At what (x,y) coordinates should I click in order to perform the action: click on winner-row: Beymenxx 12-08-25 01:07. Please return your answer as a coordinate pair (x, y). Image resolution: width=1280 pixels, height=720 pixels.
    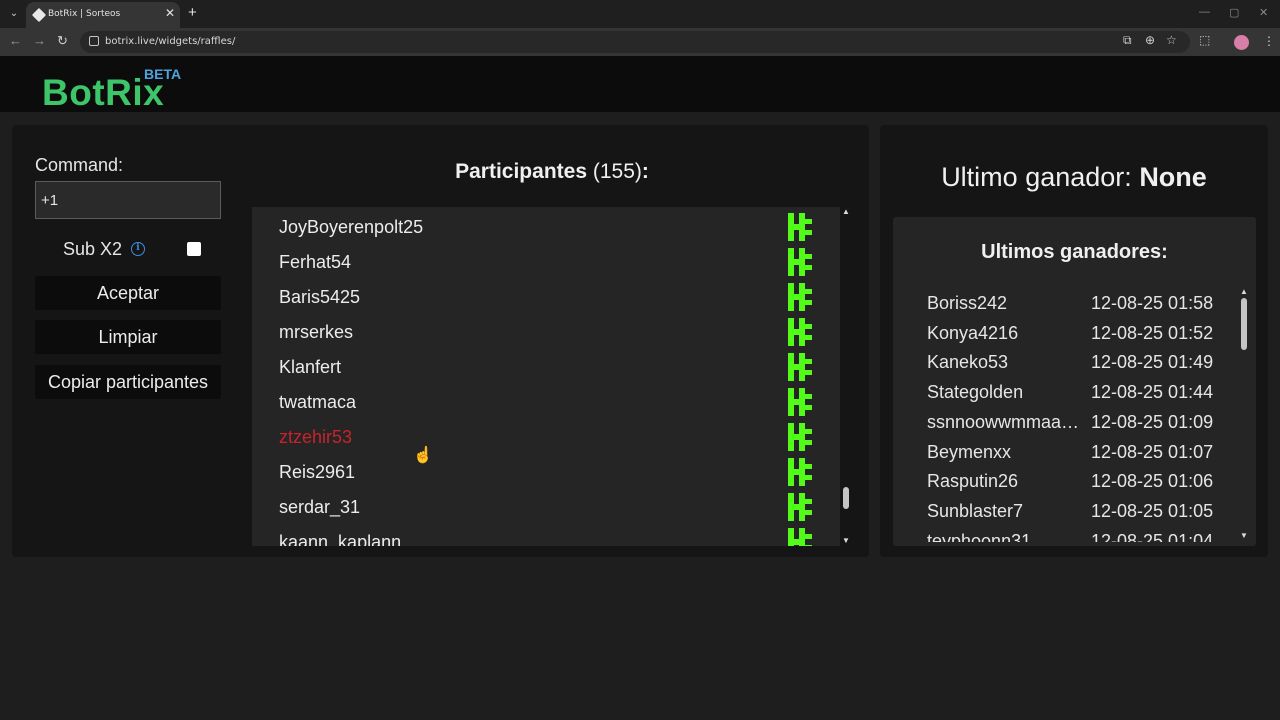
    Looking at the image, I should click on (1087, 457).